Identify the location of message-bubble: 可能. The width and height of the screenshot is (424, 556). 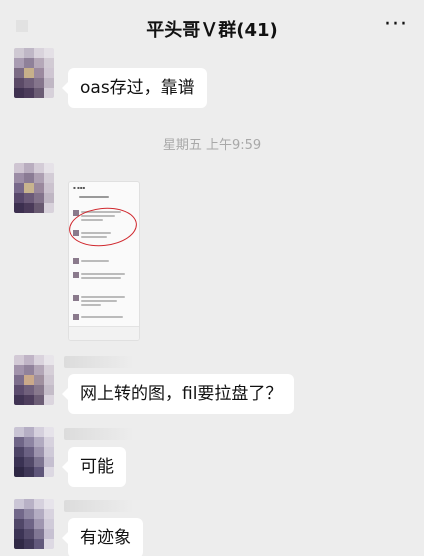
(94, 467).